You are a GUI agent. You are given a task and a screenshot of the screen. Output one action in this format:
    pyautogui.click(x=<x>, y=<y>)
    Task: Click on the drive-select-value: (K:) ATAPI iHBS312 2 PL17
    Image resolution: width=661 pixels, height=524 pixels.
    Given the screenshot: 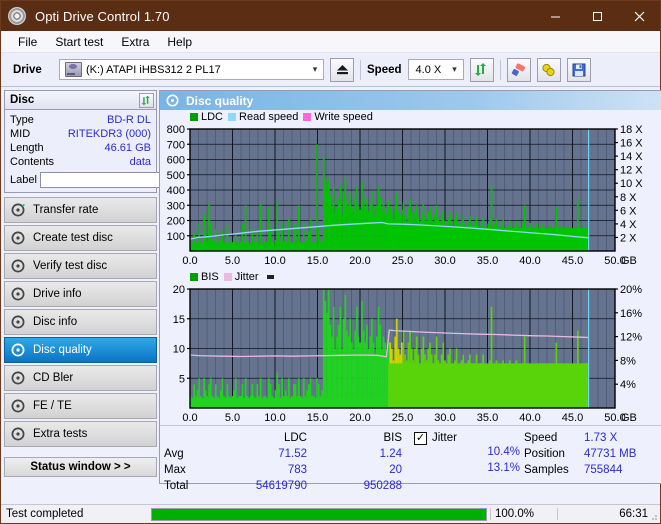 What is the action you would take?
    pyautogui.click(x=153, y=69)
    